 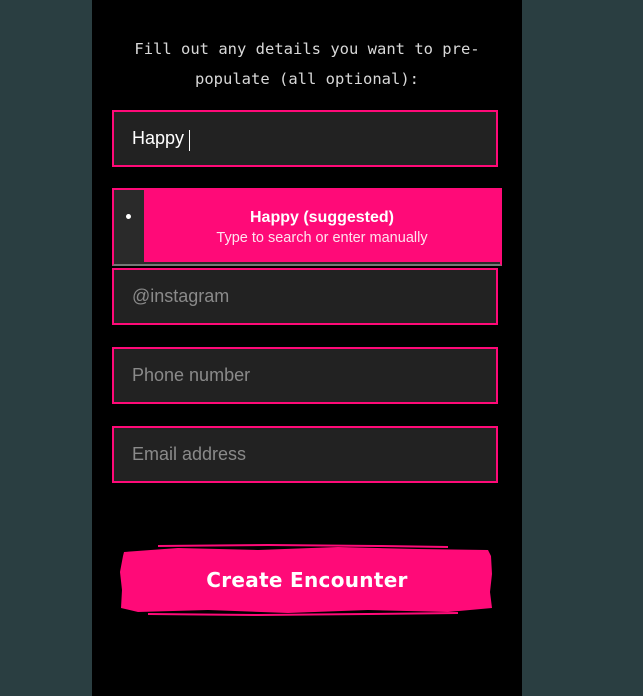 What do you see at coordinates (128, 216) in the screenshot?
I see `bullet-icon` at bounding box center [128, 216].